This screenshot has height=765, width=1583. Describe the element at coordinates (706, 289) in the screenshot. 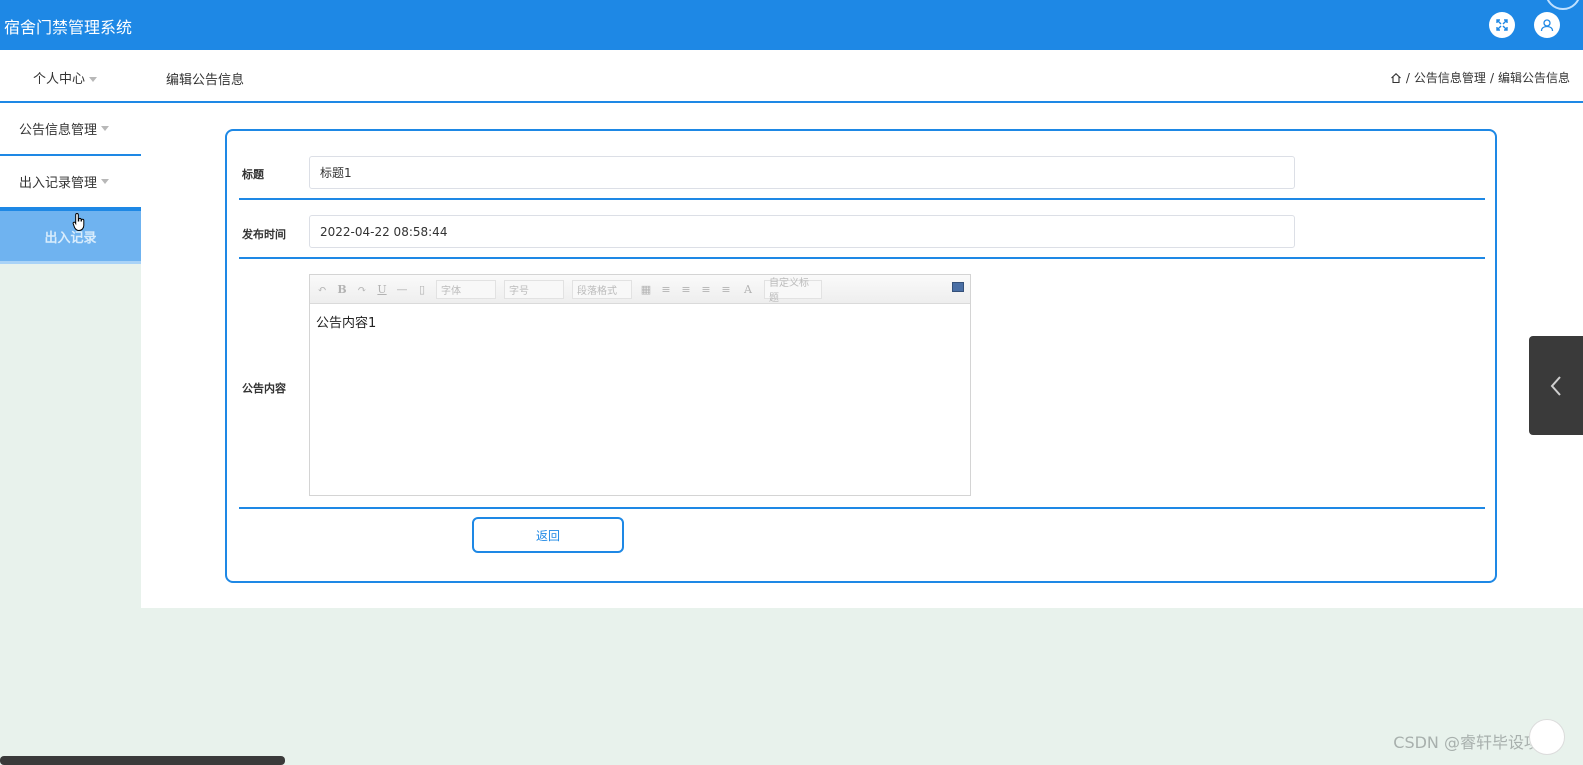

I see `align-center-icon: ≡` at that location.